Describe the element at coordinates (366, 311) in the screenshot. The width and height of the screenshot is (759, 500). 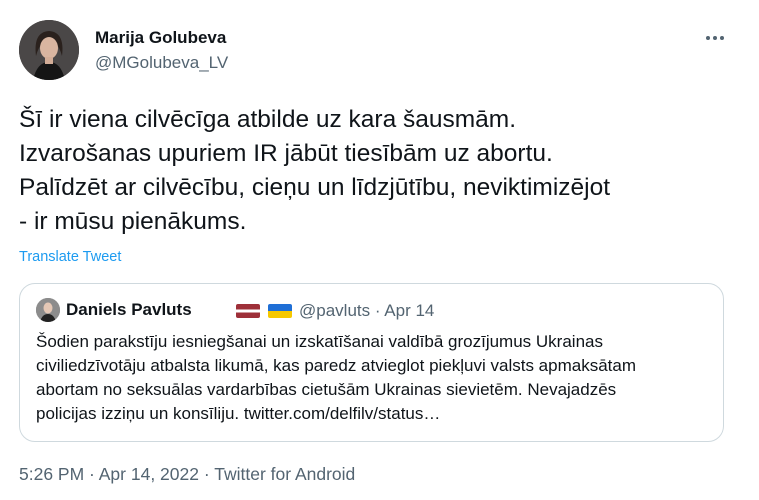
I see `quoted-author-handle-date: @pavluts · Apr 14` at that location.